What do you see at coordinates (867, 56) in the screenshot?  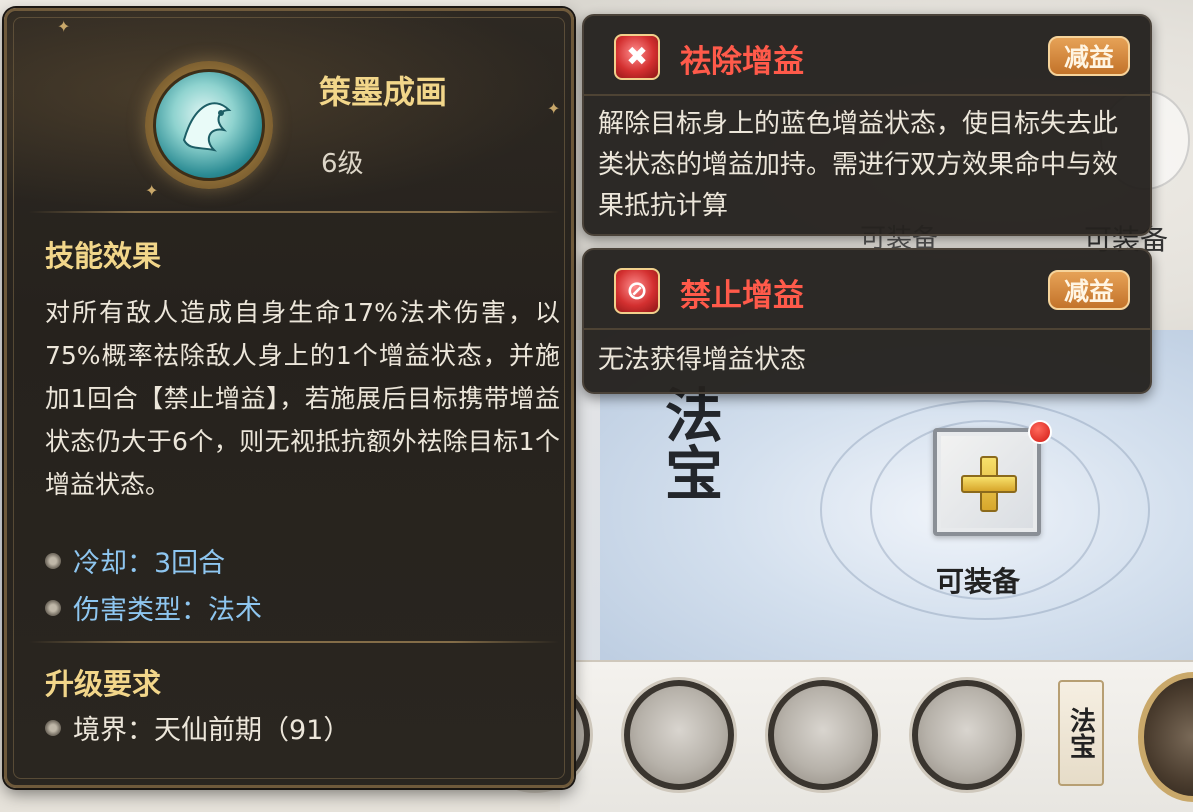 I see `buff-header: ✖ 祛除增益 减益` at bounding box center [867, 56].